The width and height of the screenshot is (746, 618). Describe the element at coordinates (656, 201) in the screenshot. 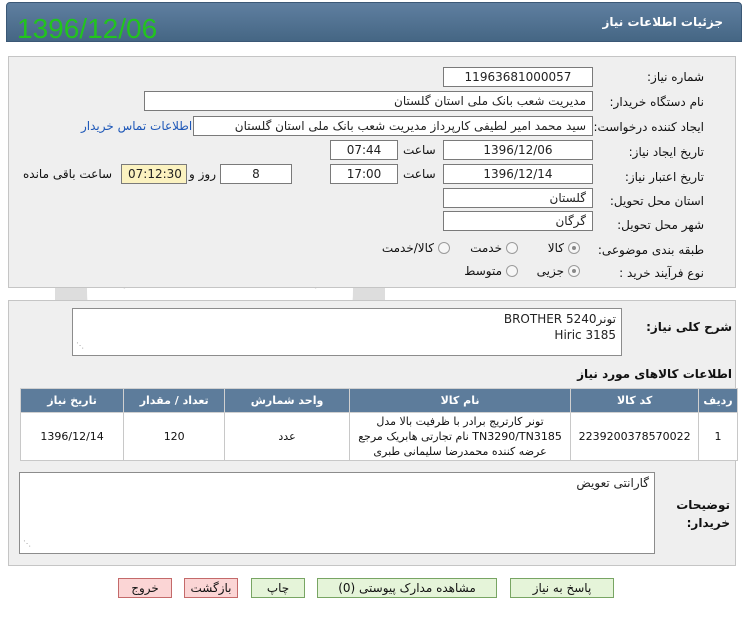

I see `province-label: استان محل تحویل:` at that location.